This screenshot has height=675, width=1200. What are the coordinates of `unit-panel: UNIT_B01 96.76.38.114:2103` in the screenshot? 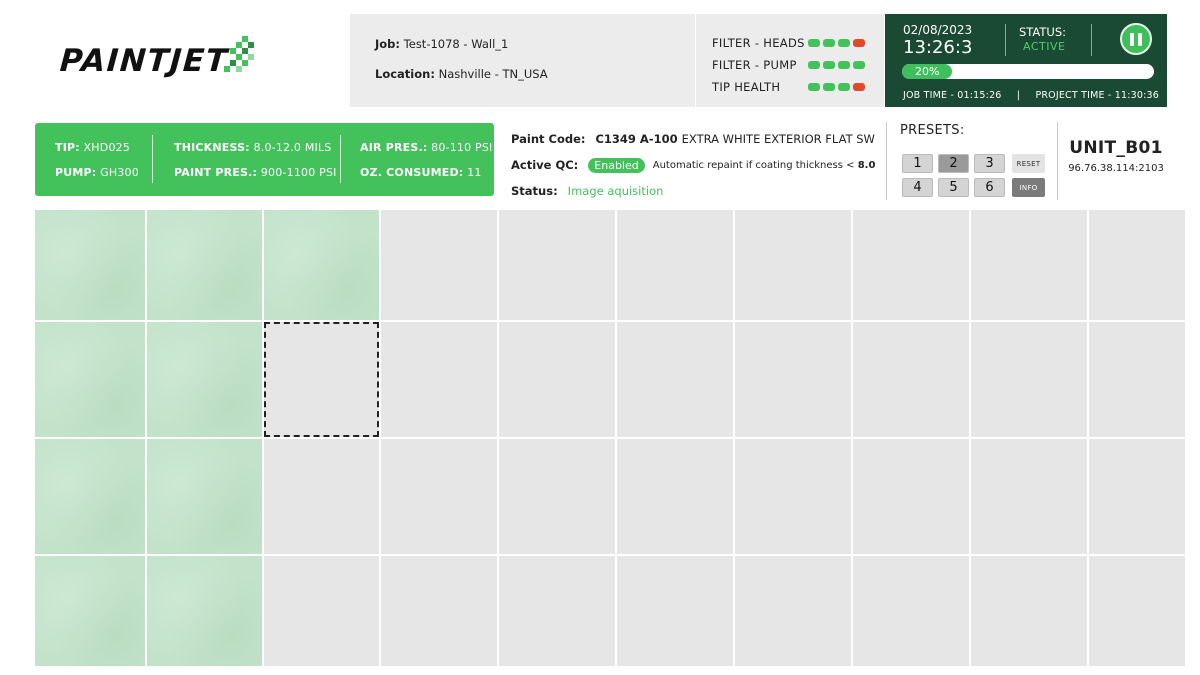 It's located at (1116, 156).